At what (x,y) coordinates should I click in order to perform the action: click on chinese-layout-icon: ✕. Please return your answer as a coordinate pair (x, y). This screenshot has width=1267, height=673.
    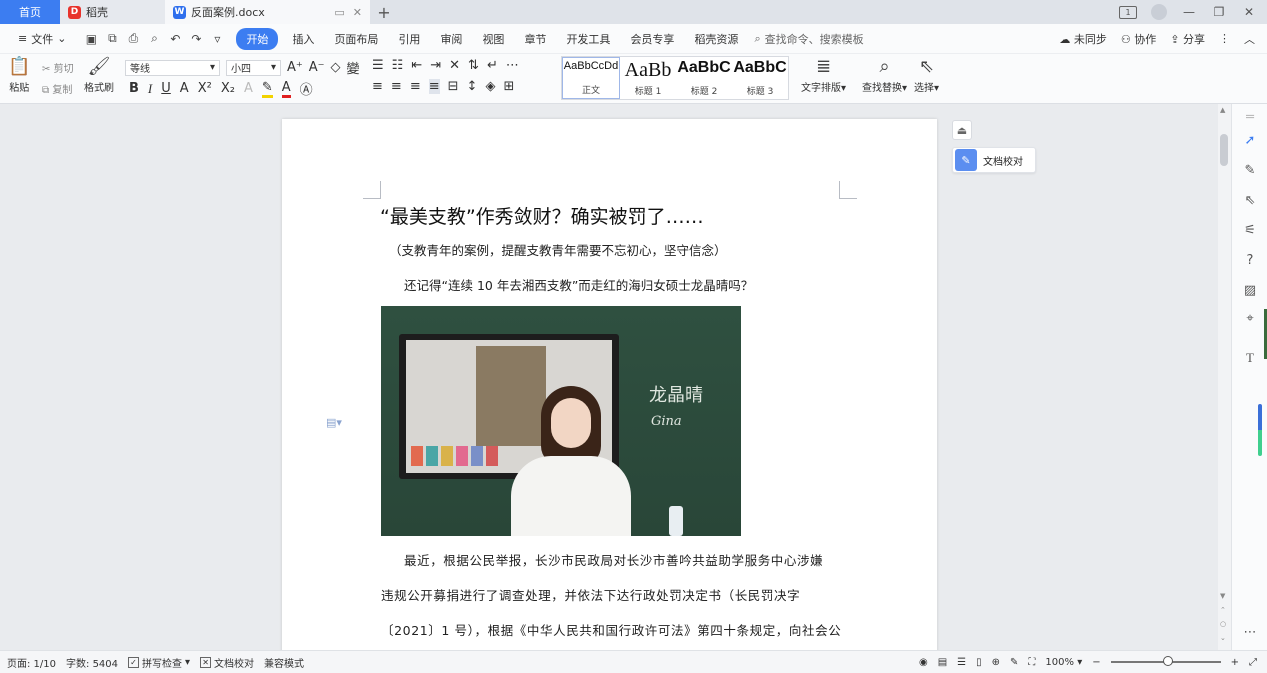
    Looking at the image, I should click on (454, 65).